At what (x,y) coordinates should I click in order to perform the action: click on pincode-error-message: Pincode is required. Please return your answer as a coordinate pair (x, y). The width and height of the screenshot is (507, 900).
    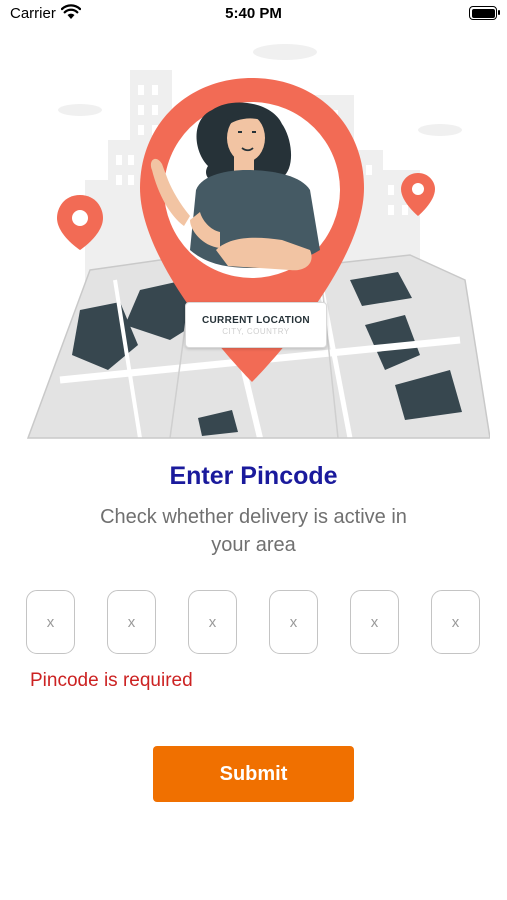
    Looking at the image, I should click on (111, 680).